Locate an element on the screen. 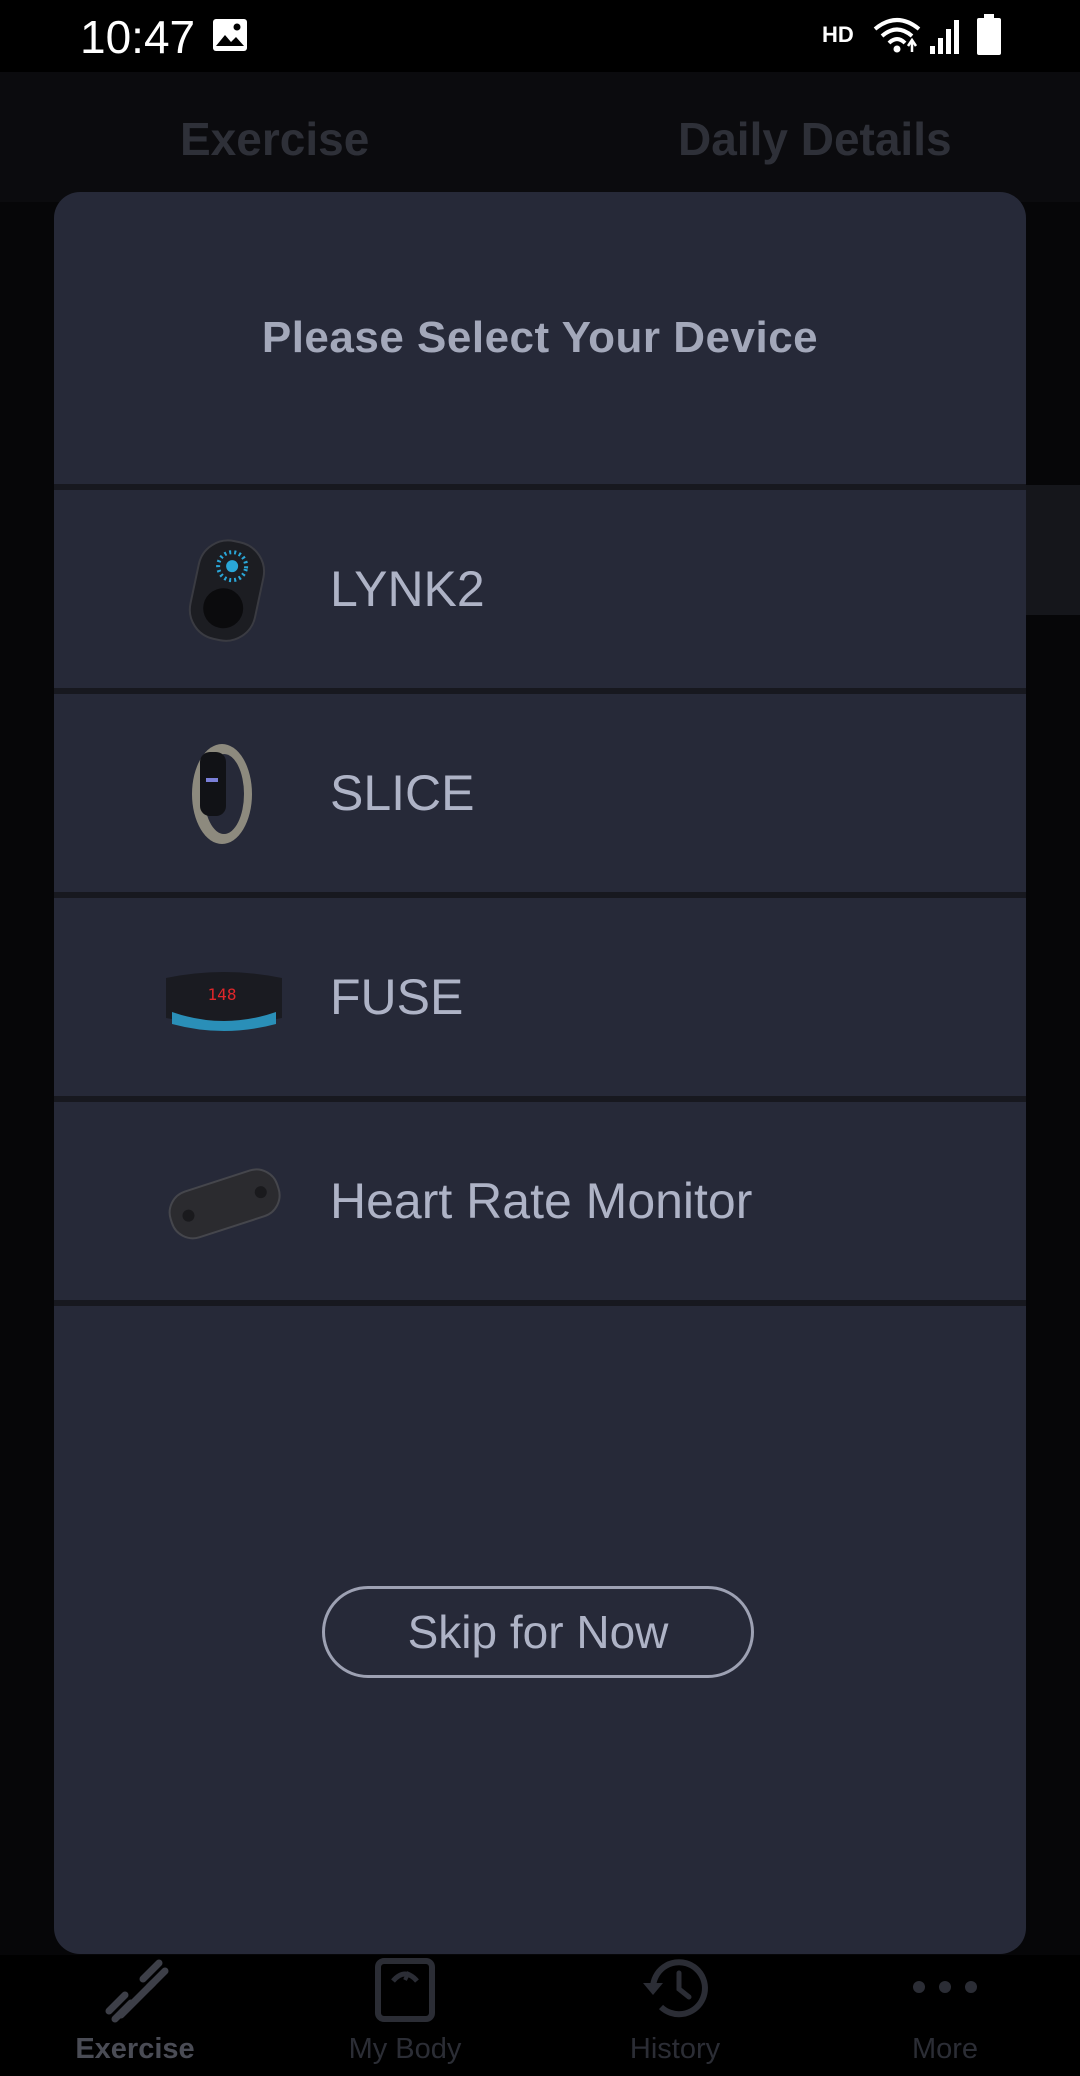 The width and height of the screenshot is (1080, 2076). fuse-display-text: 148 is located at coordinates (222, 994).